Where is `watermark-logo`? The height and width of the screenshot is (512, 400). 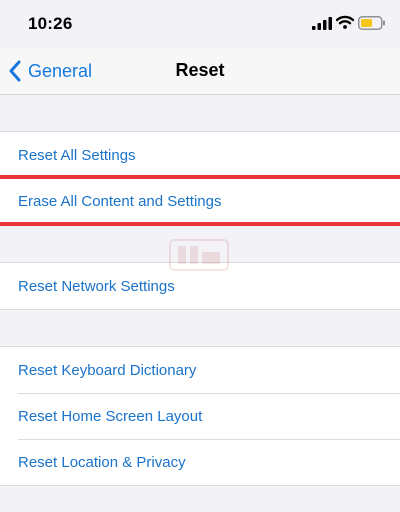 watermark-logo is located at coordinates (199, 255).